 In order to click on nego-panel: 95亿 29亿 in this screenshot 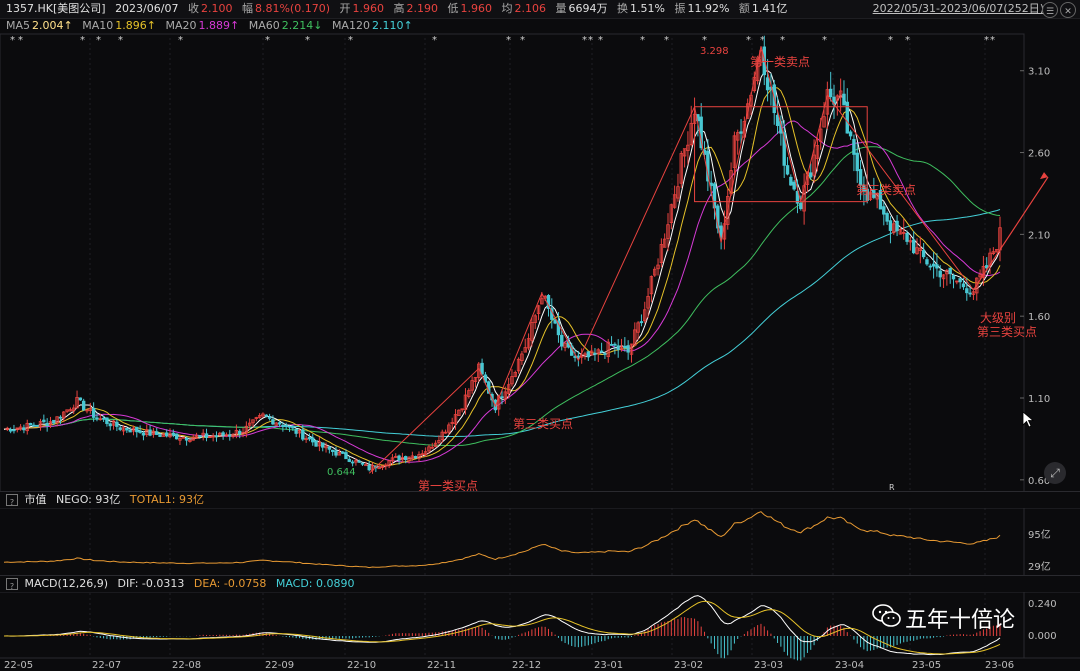, I will do `click(527, 542)`.